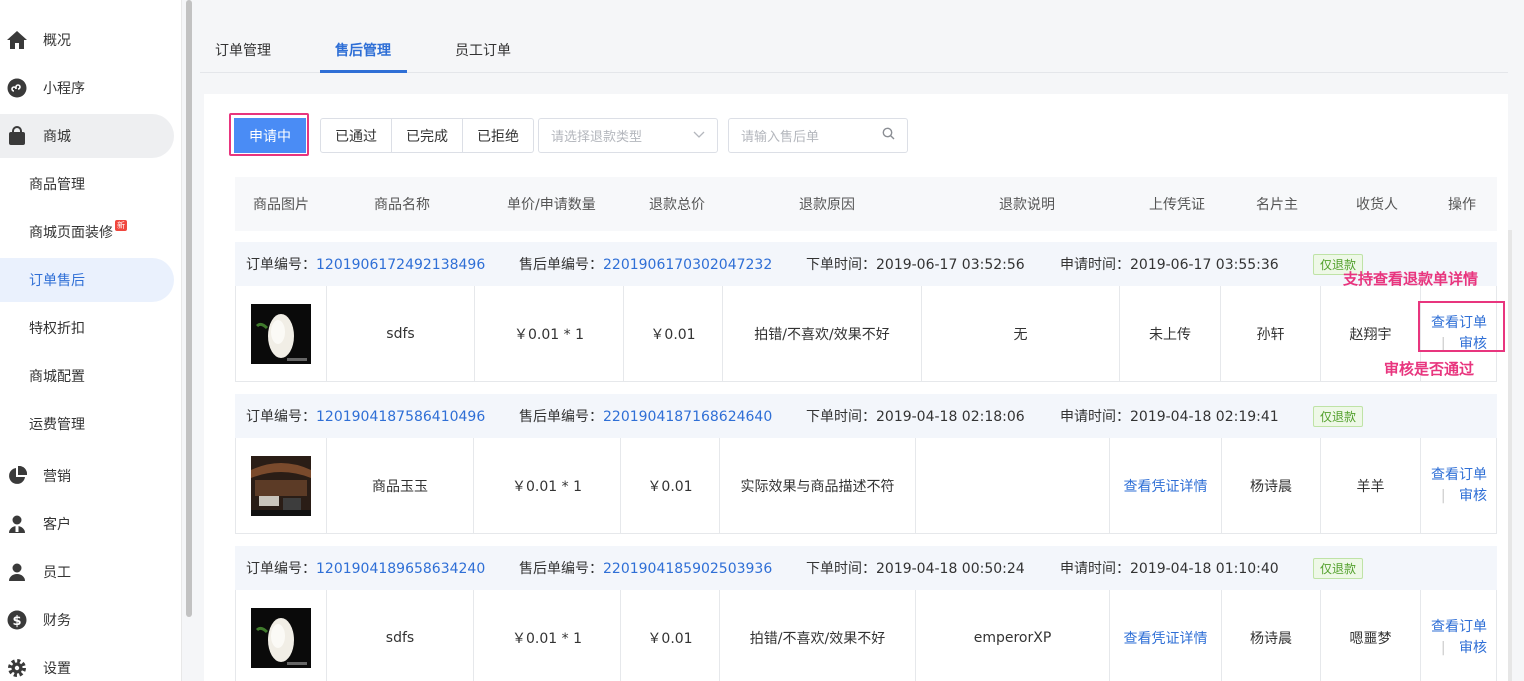  I want to click on sidebar-item-customer: 客户, so click(87, 524).